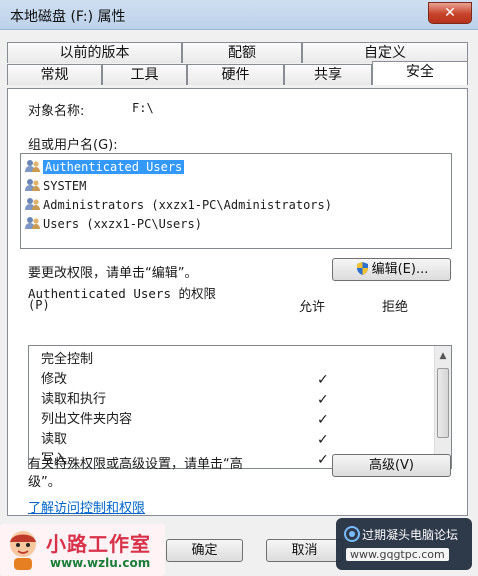 This screenshot has height=576, width=478. I want to click on tab-label: 配额, so click(242, 53).